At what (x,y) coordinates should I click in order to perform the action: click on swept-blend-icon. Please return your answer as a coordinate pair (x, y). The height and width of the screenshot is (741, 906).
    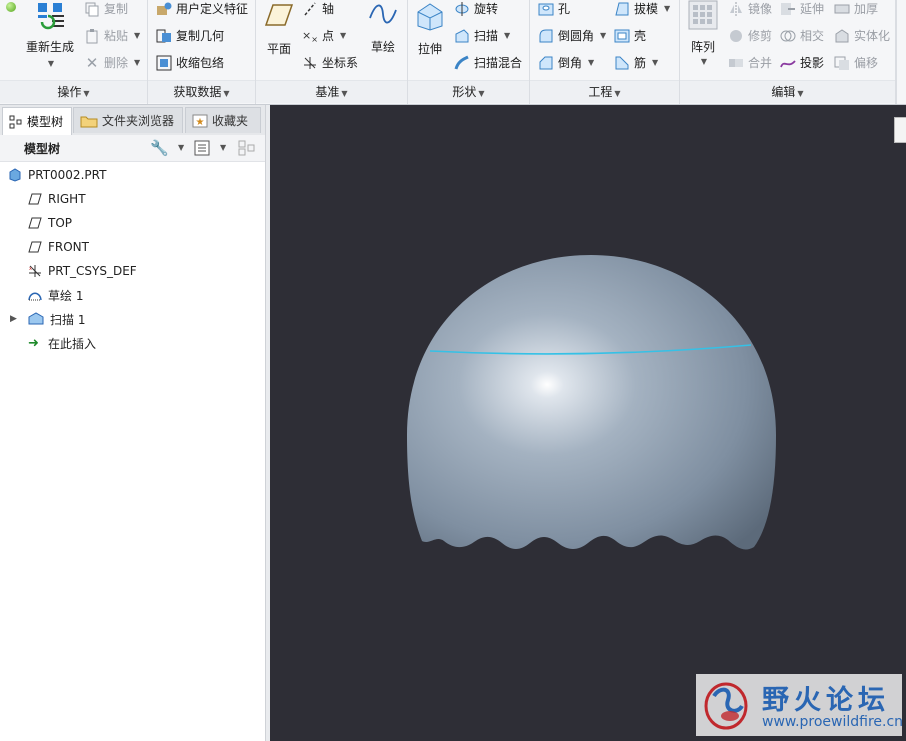
    Looking at the image, I should click on (461, 62).